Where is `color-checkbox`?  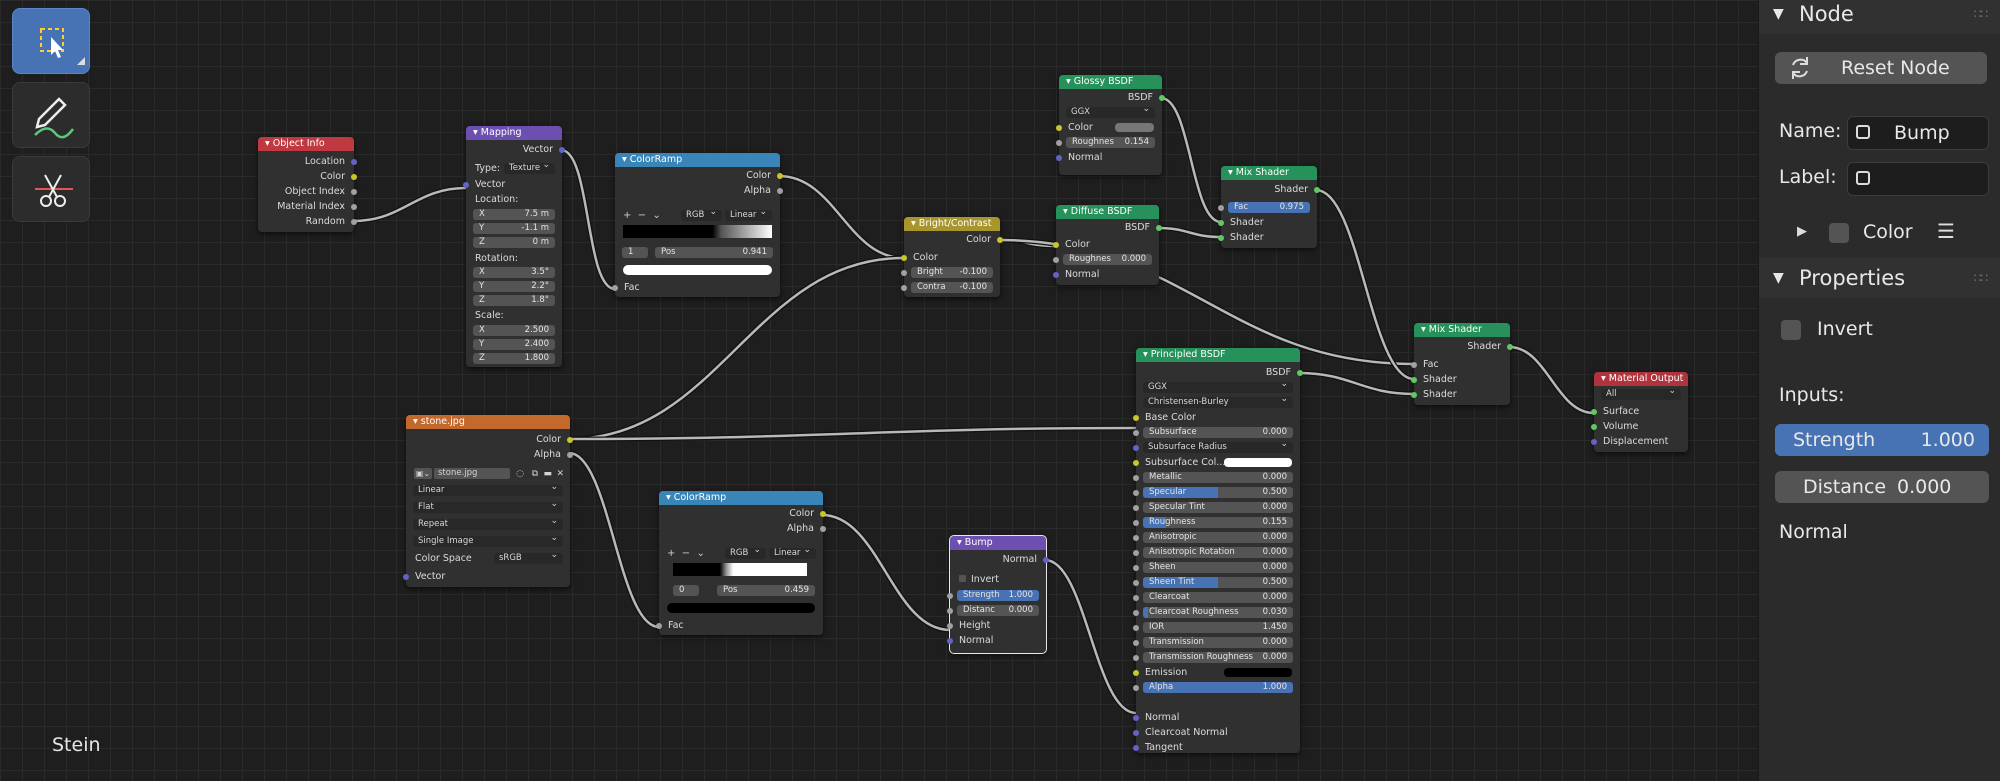 color-checkbox is located at coordinates (1839, 233).